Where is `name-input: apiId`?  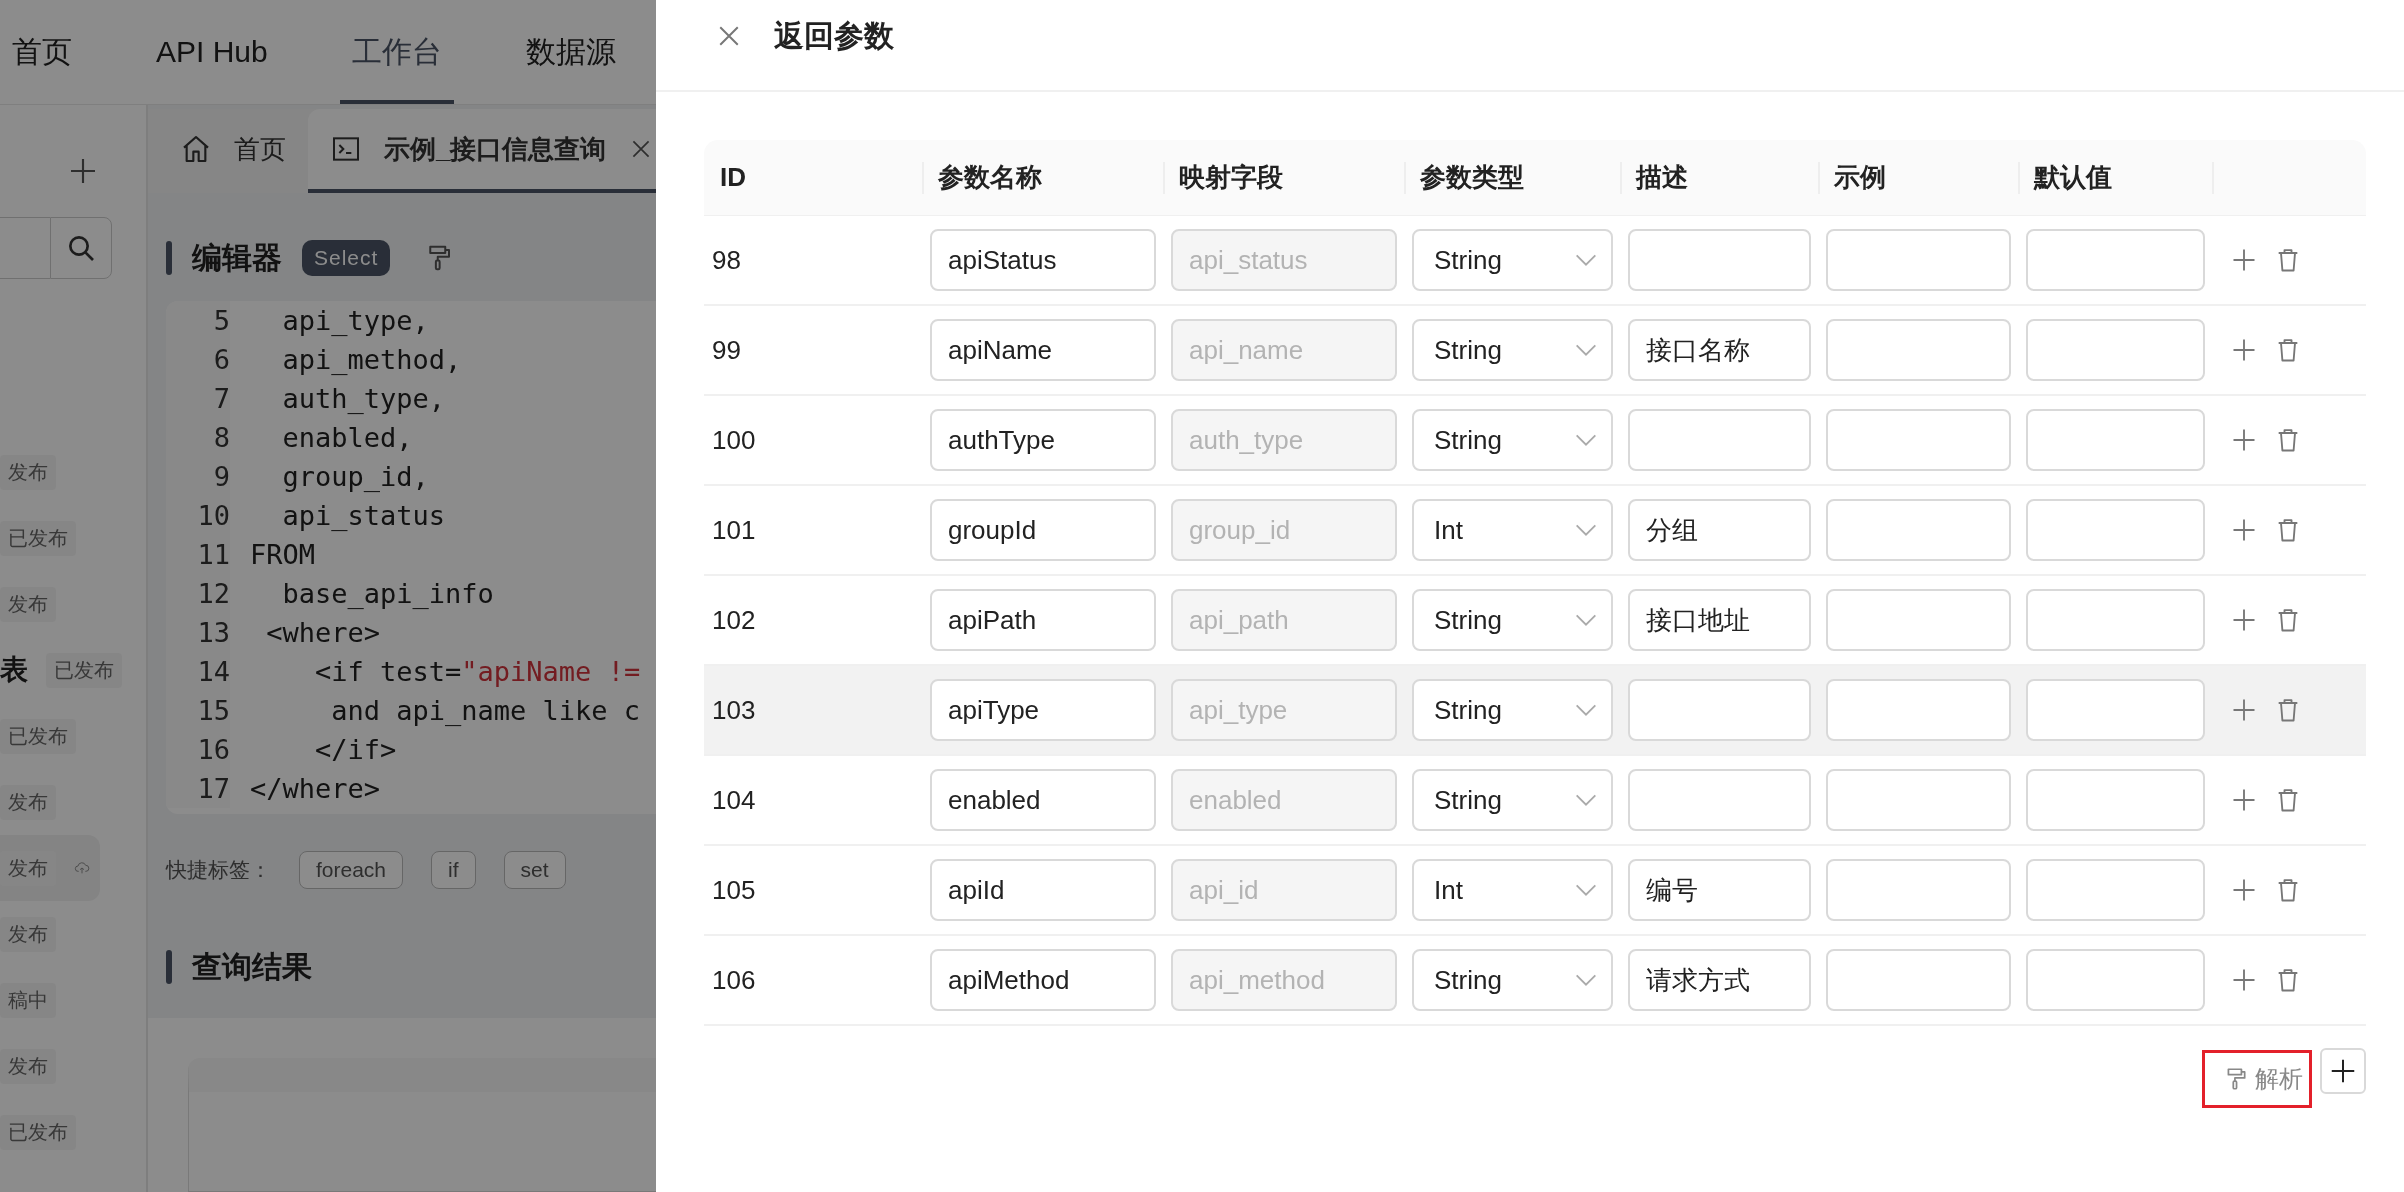
name-input: apiId is located at coordinates (1043, 890).